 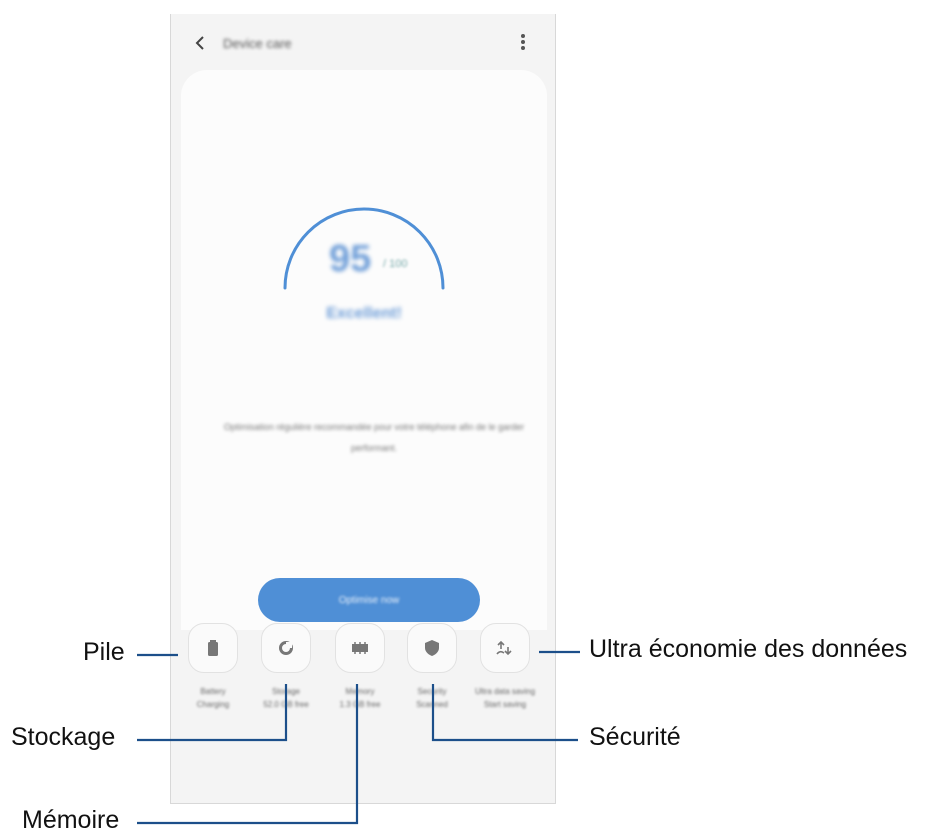 What do you see at coordinates (63, 737) in the screenshot?
I see `callout-stockage: Stockage` at bounding box center [63, 737].